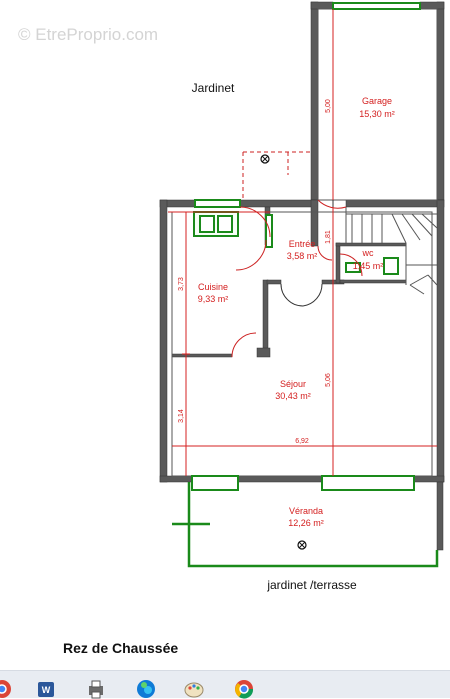 The width and height of the screenshot is (450, 699). Describe the element at coordinates (328, 237) in the screenshot. I see `dim-entree-width: 1,81` at that location.